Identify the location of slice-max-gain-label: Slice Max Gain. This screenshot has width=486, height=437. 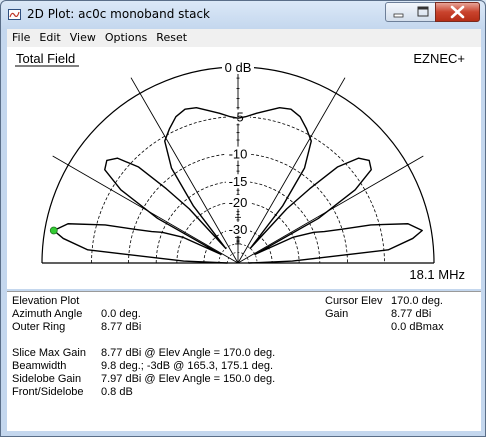
(49, 353).